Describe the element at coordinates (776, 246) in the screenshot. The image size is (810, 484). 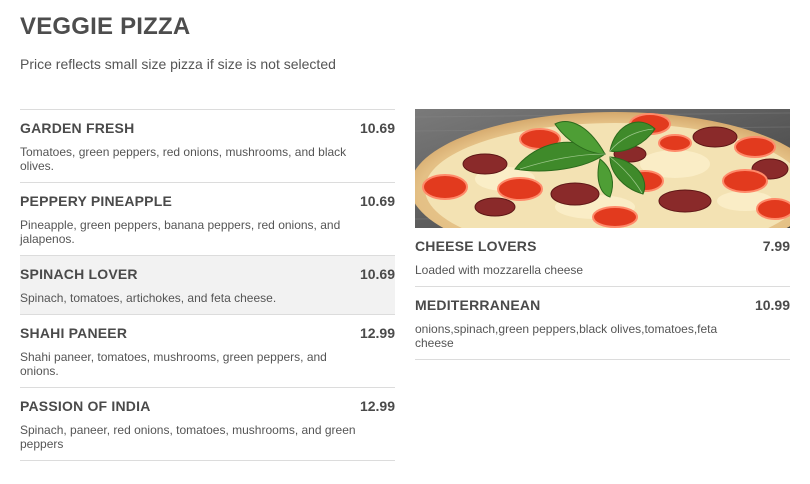
I see `menu-item-price: 7.99` at that location.